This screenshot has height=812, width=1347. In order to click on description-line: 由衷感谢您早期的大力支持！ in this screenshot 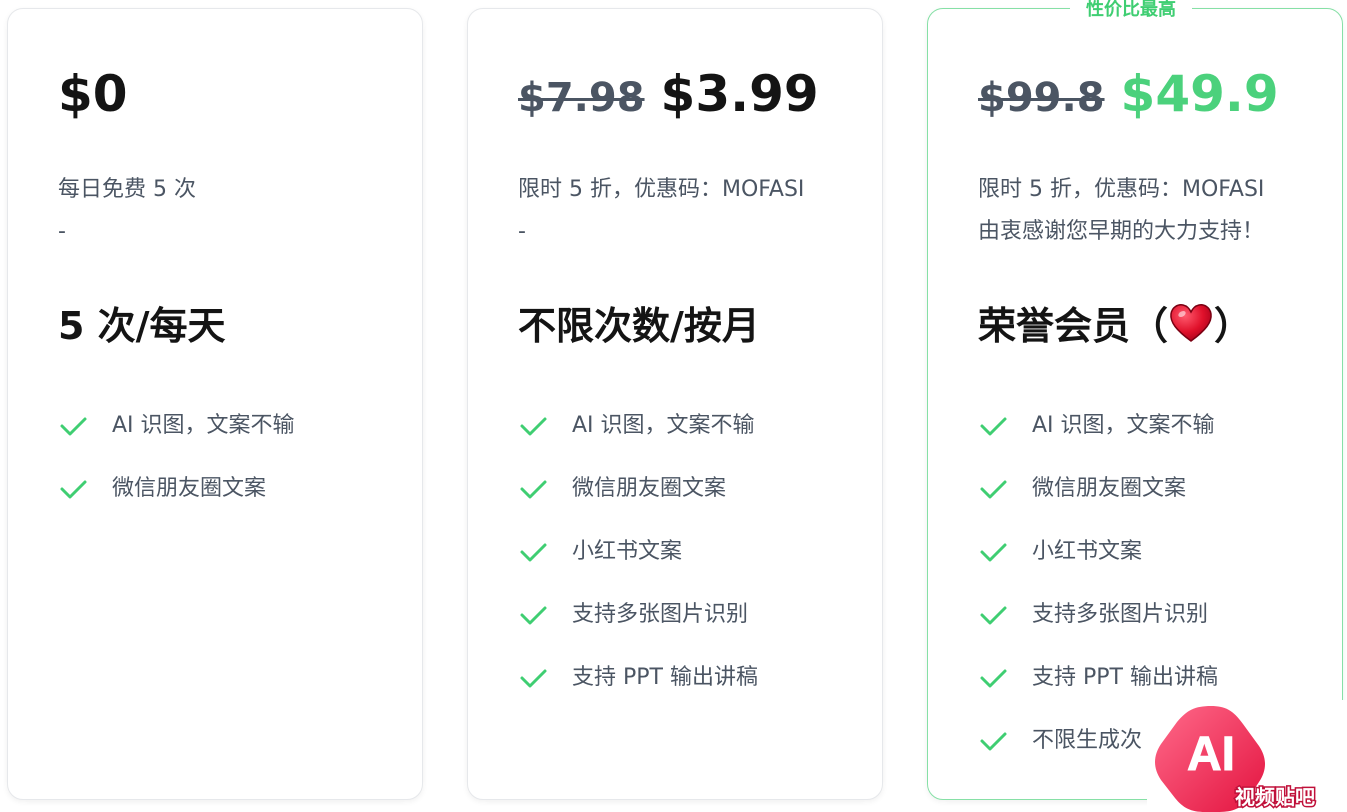, I will do `click(1121, 231)`.